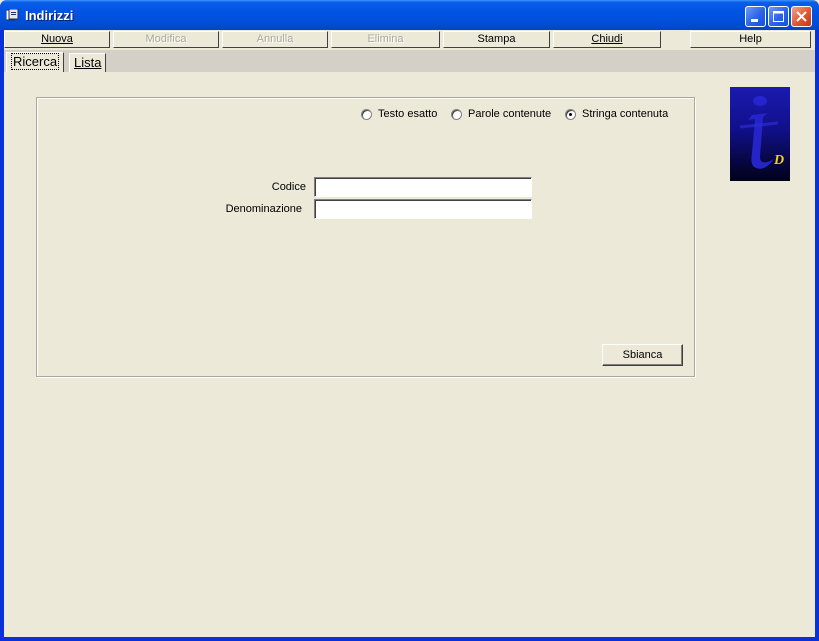  I want to click on nuova-label: Nuova, so click(57, 39).